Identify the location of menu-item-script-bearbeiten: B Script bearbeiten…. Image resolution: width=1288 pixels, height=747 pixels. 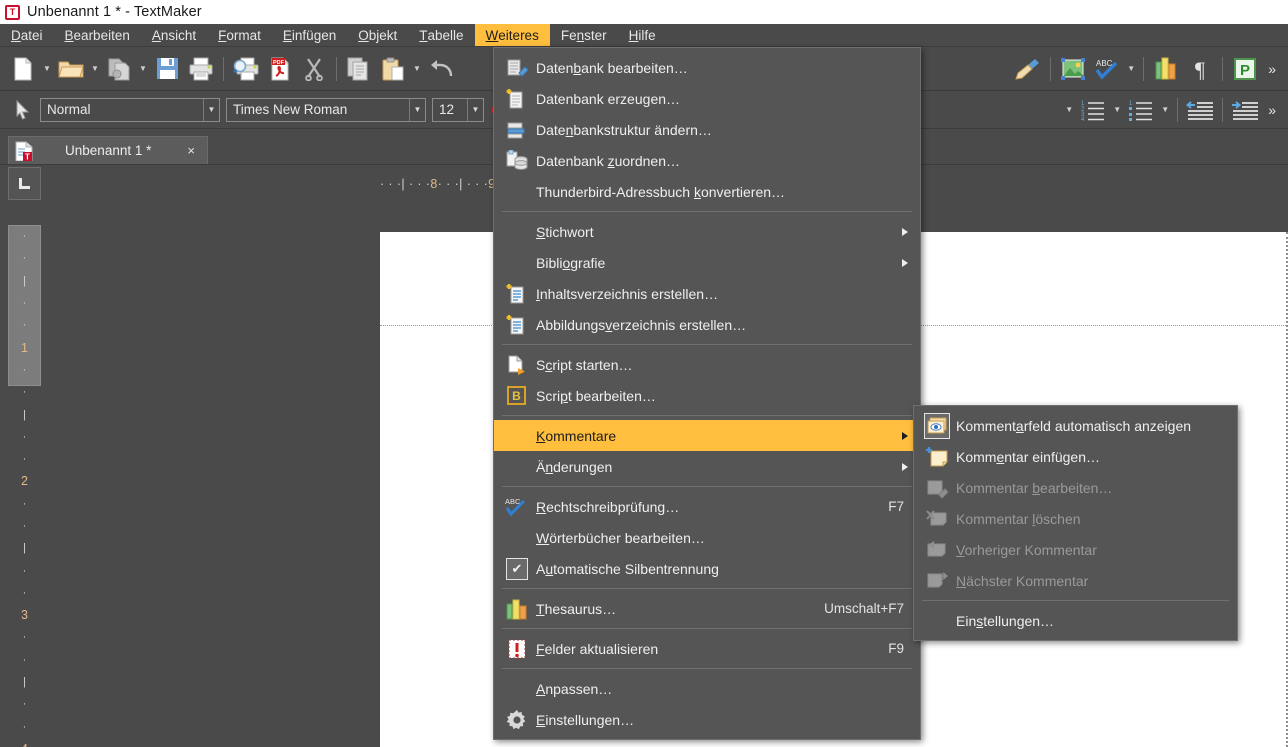
(707, 395).